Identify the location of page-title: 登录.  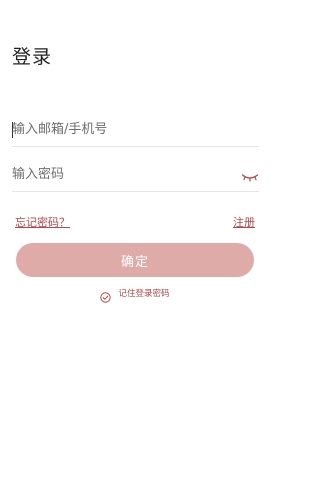
(32, 57).